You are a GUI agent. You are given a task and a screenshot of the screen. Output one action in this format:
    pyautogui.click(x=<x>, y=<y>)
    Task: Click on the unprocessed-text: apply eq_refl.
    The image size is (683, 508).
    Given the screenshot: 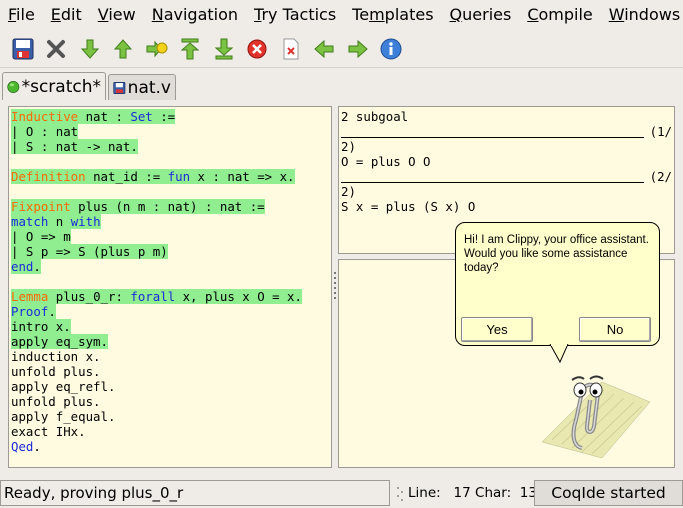 What is the action you would take?
    pyautogui.click(x=63, y=386)
    